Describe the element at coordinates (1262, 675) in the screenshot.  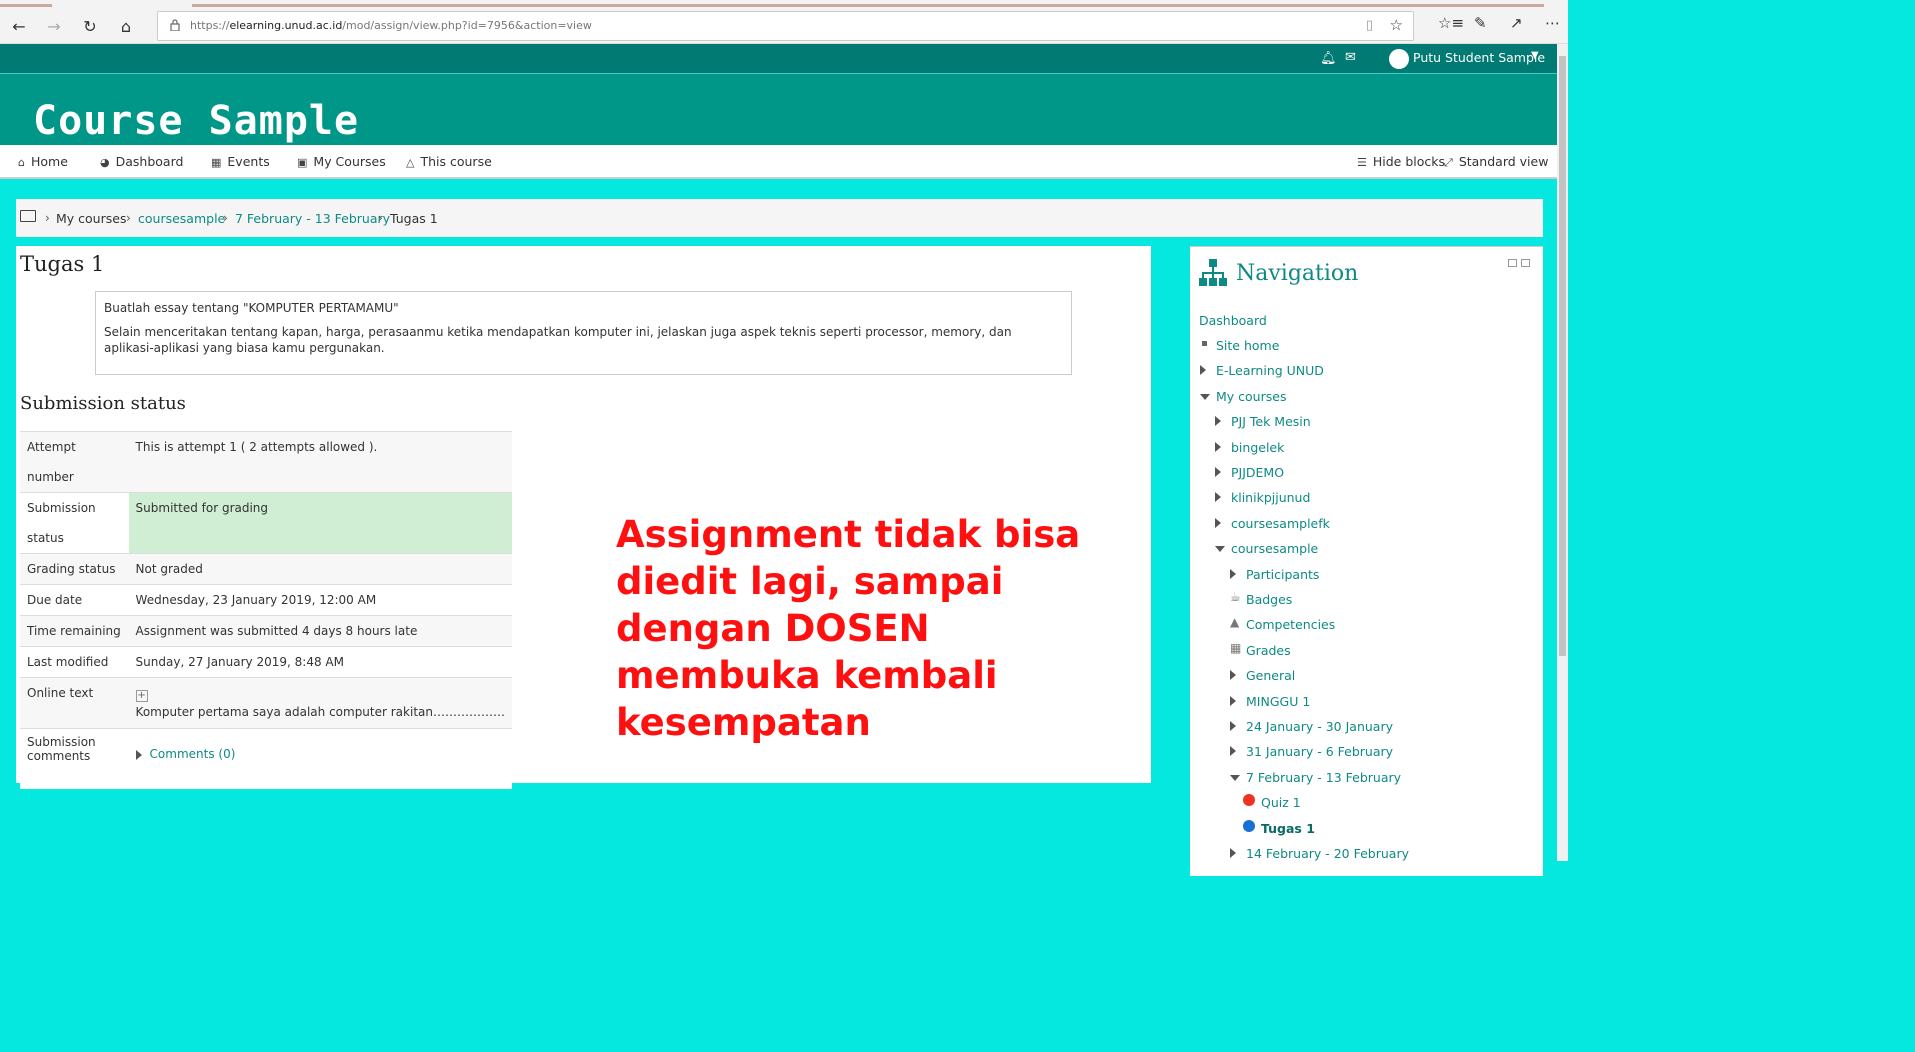
I see `nav-section-general: General` at that location.